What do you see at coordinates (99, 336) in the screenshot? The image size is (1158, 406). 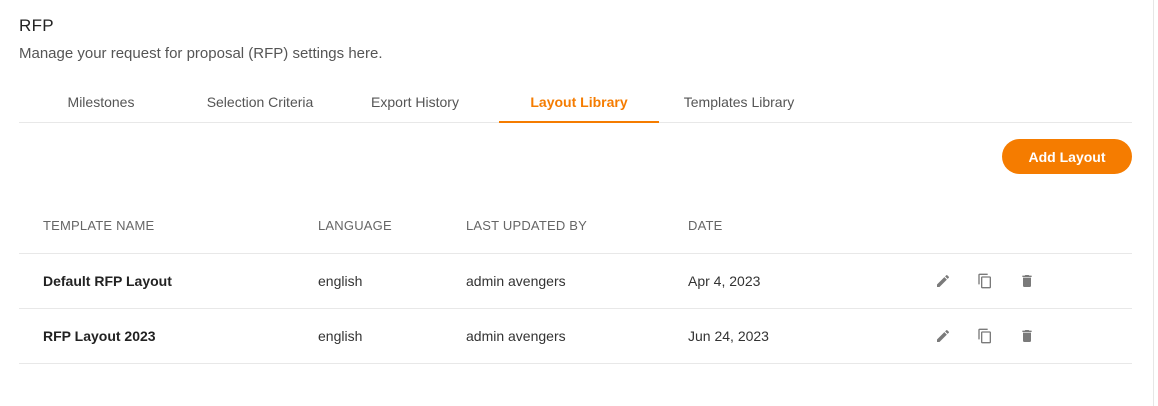 I see `template-name-cell: RFP Layout 2023` at bounding box center [99, 336].